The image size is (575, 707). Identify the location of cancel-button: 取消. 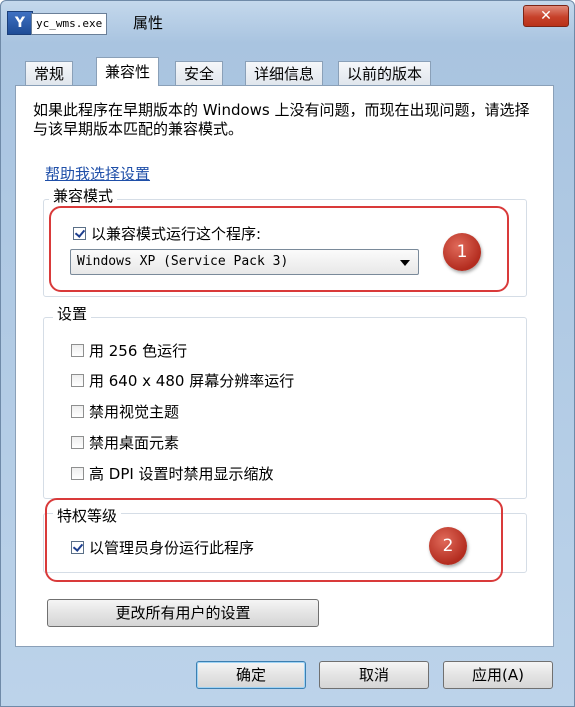
(374, 675).